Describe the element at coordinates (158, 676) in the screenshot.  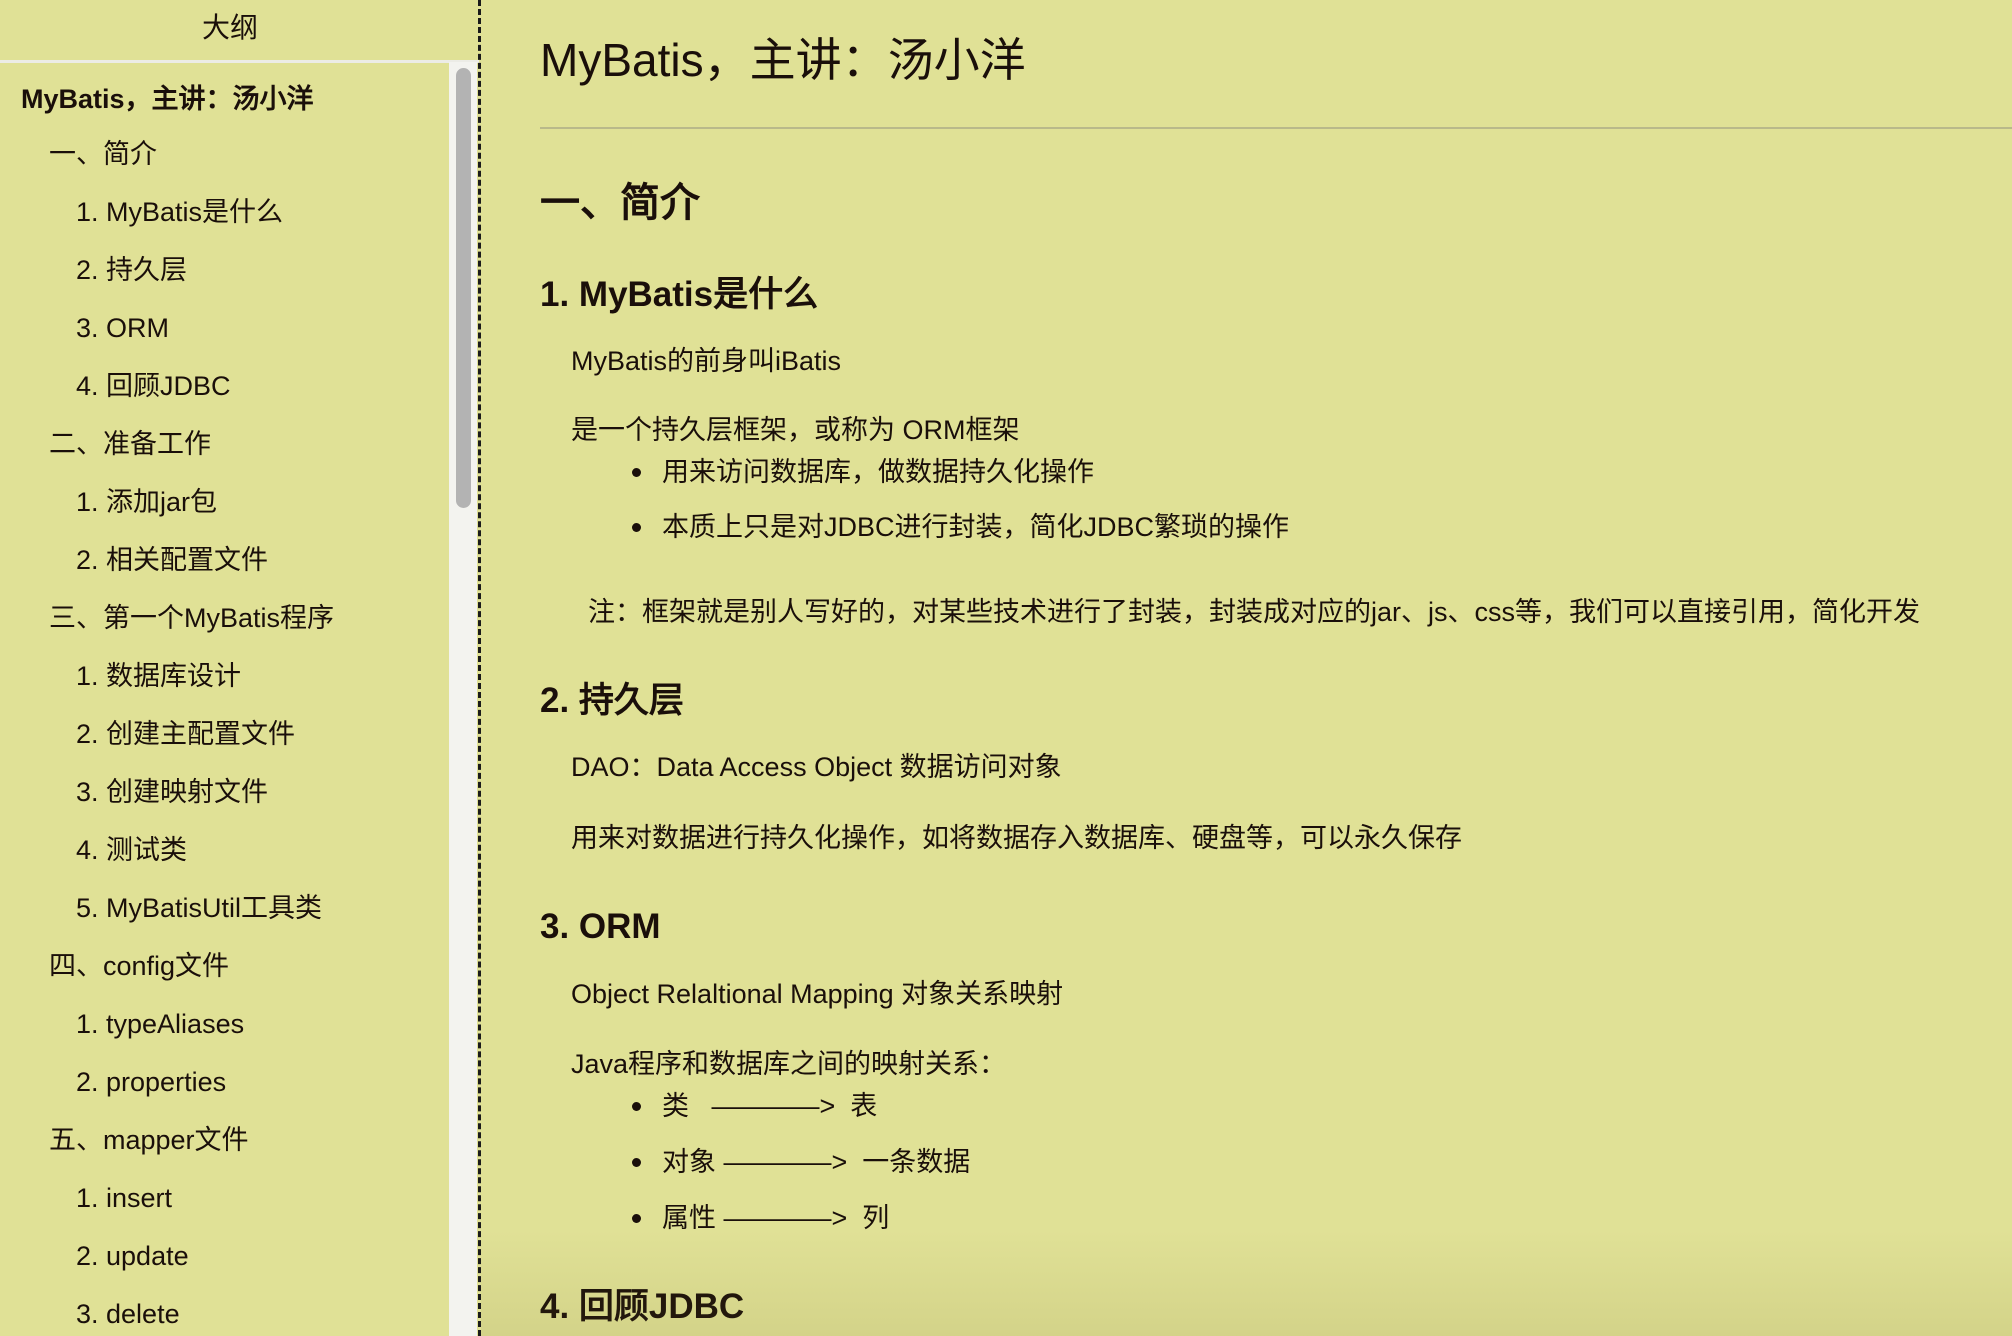
I see `outline-item: 1. 数据库设计` at that location.